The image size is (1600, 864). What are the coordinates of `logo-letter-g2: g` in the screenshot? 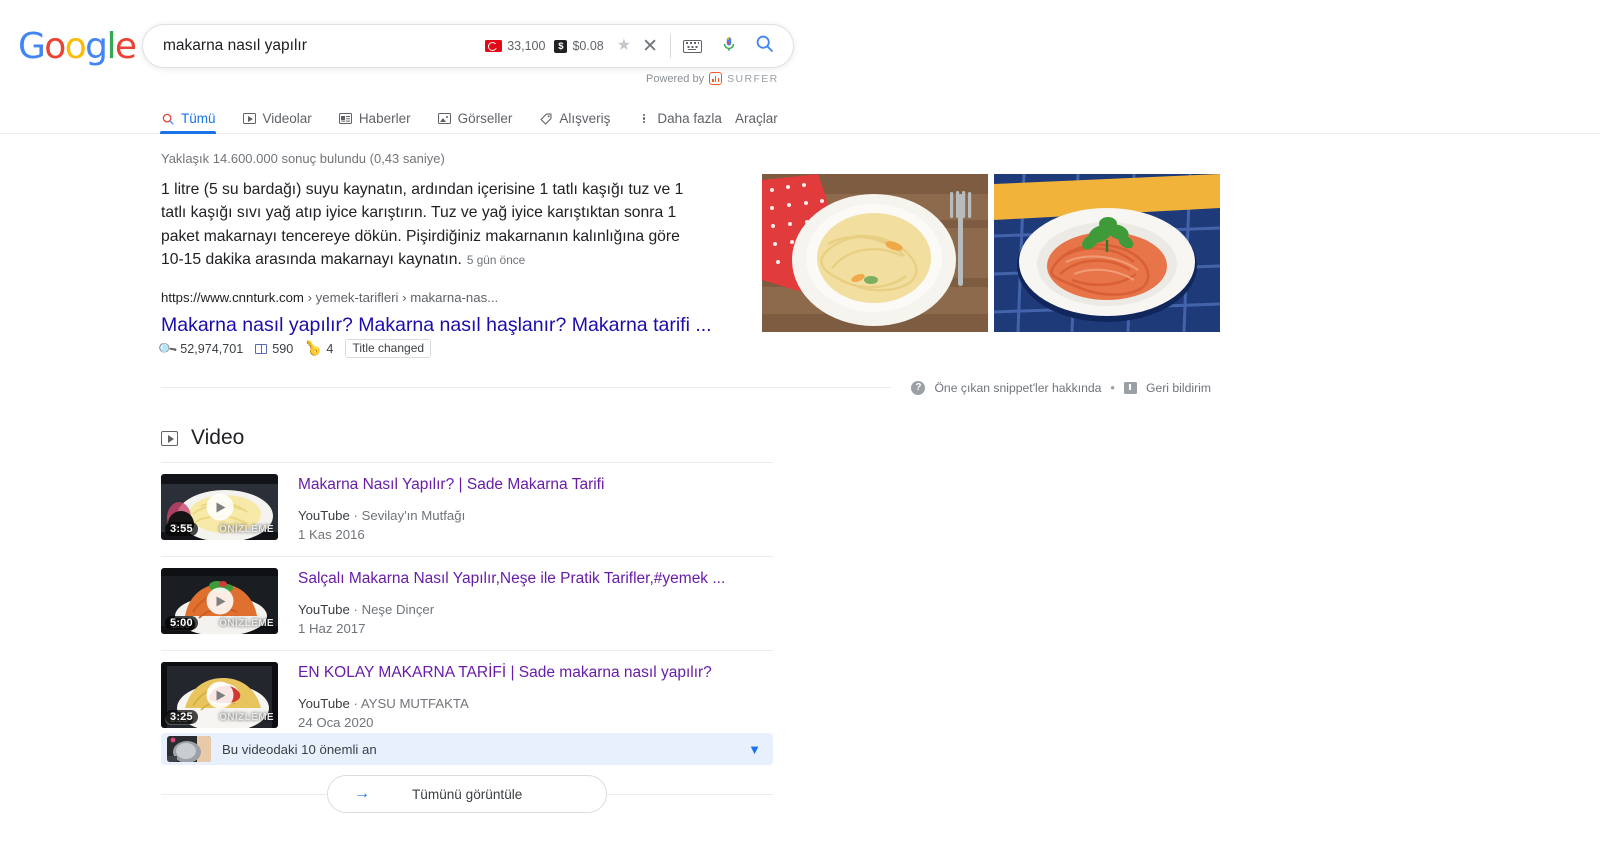 It's located at (96, 46).